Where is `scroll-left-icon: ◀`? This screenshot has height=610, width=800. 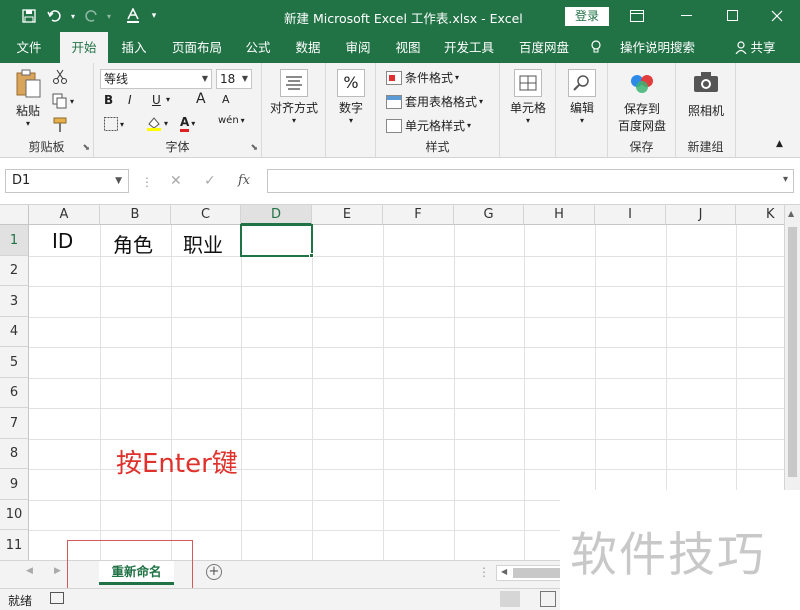
scroll-left-icon: ◀ is located at coordinates (504, 571).